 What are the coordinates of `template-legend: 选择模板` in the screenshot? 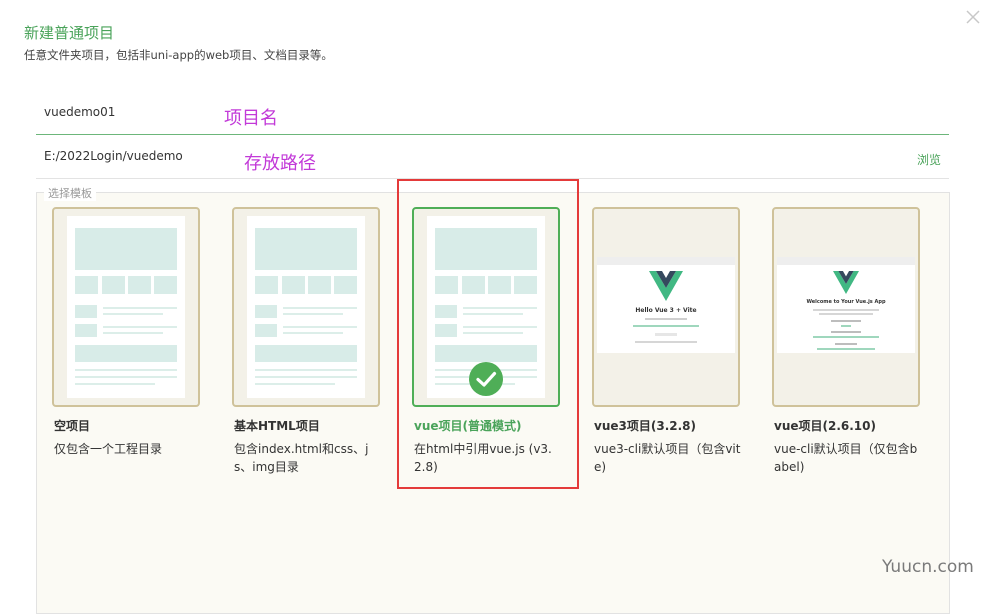 It's located at (70, 193).